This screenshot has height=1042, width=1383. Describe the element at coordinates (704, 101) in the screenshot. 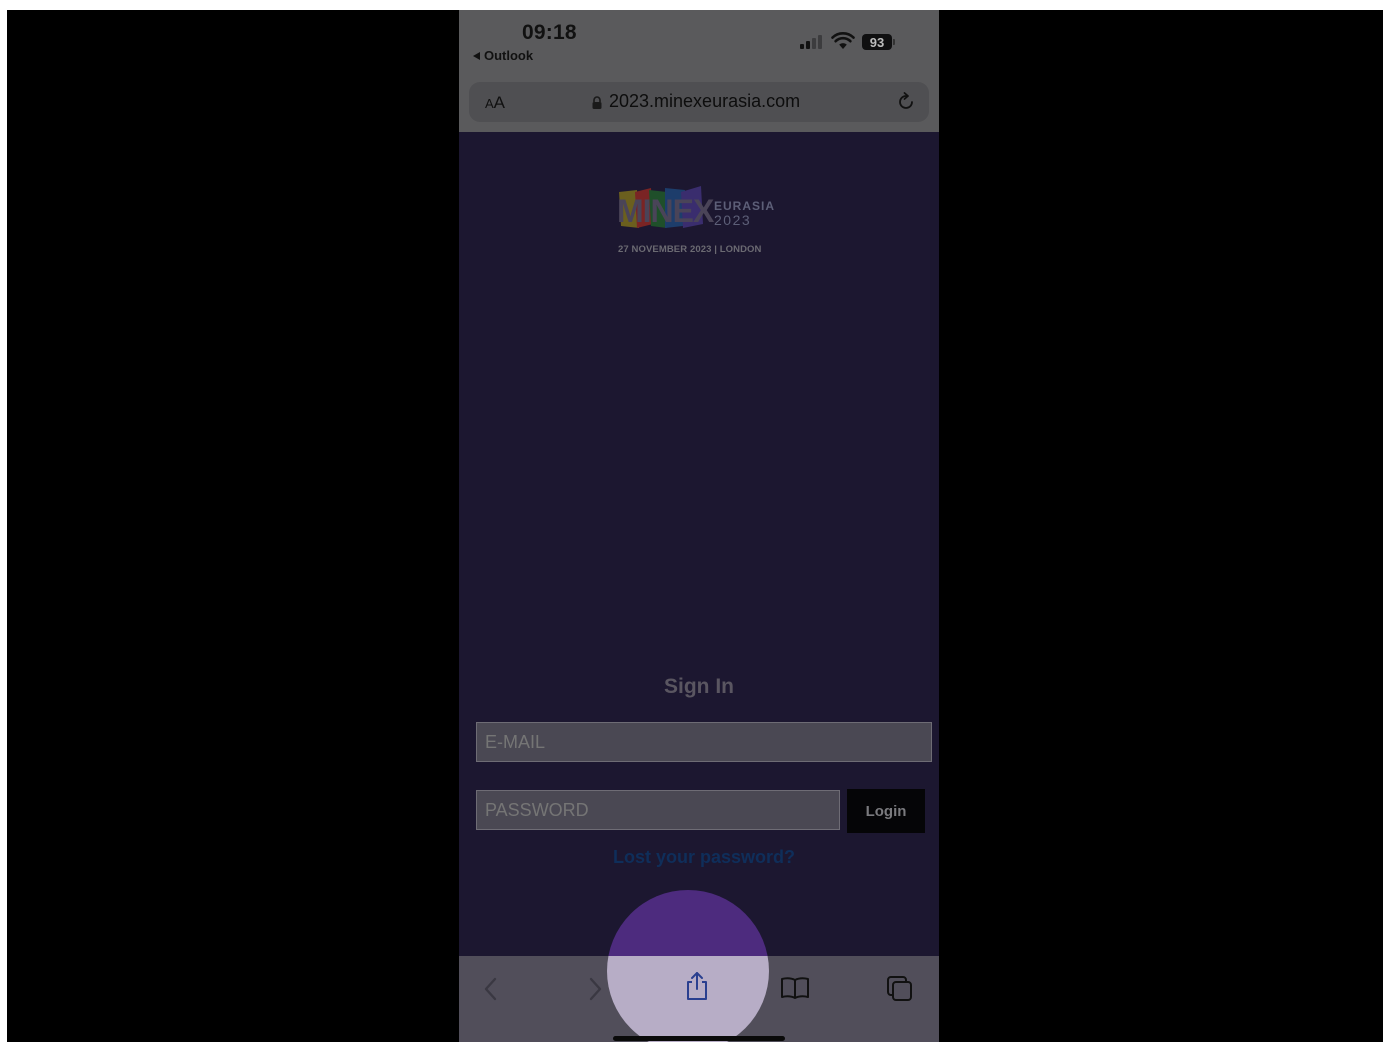

I see `url-text: 2023.minexeurasia.com` at that location.